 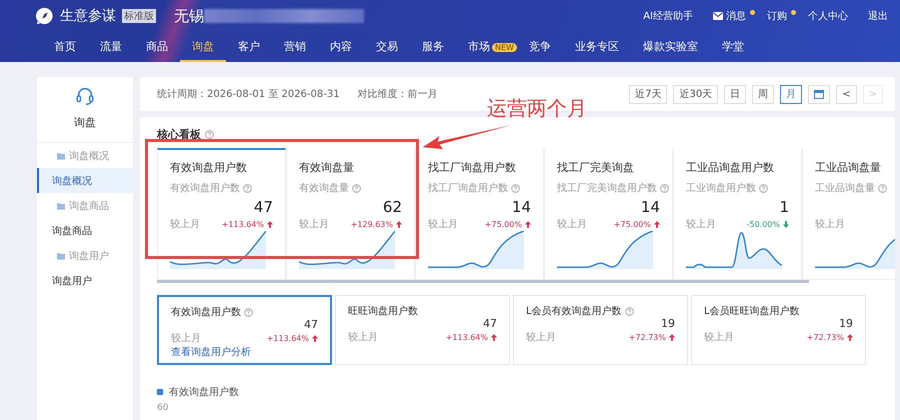 What do you see at coordinates (203, 47) in the screenshot?
I see `nav-tab: 询盘` at bounding box center [203, 47].